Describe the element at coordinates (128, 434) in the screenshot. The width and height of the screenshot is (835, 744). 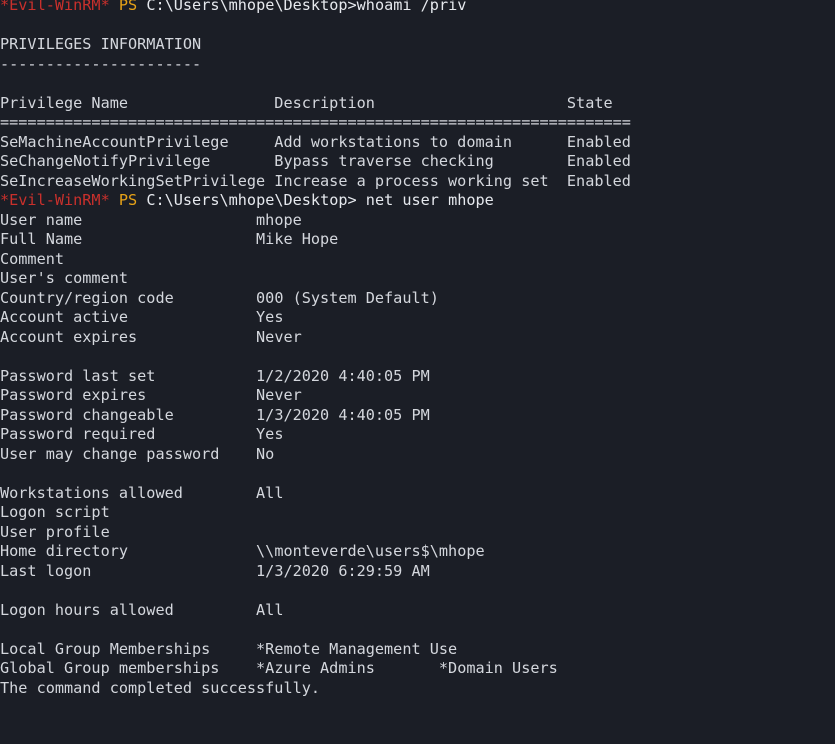
I see `net-user-field-label: Password required` at that location.